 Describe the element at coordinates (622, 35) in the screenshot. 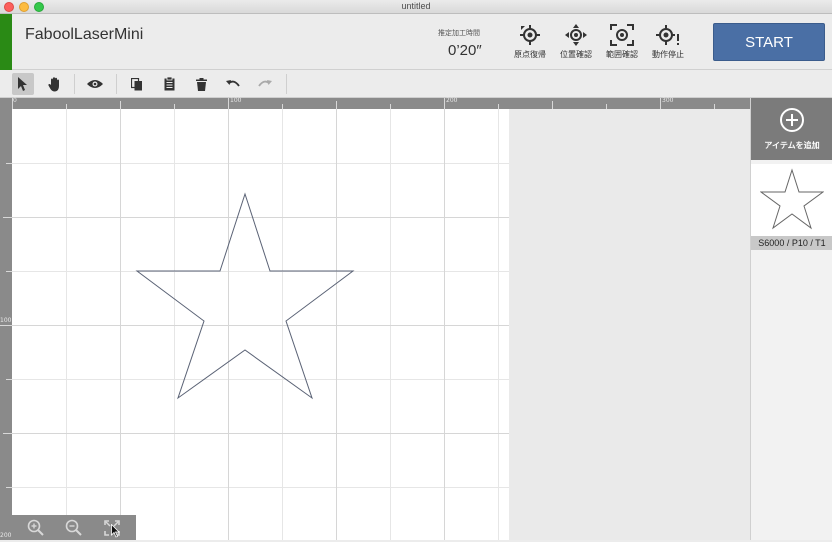

I see `range-frame-icon` at that location.